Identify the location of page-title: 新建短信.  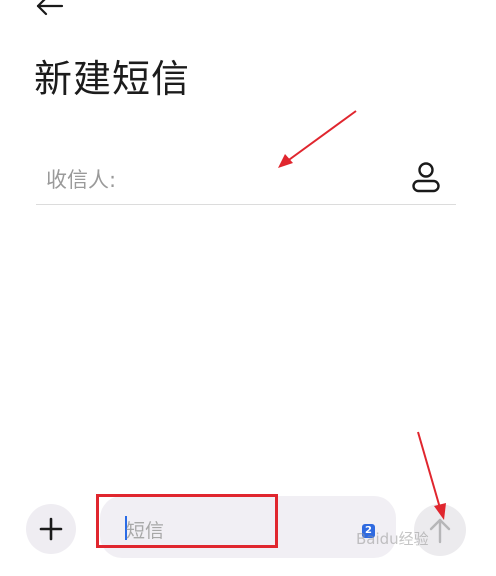
(112, 79).